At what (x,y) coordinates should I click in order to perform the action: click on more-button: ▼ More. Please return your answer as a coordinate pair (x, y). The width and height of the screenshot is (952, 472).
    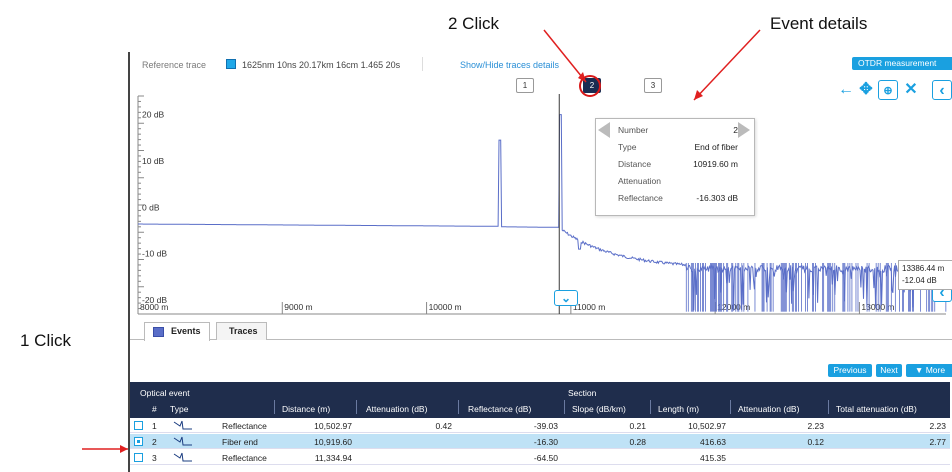
    Looking at the image, I should click on (929, 370).